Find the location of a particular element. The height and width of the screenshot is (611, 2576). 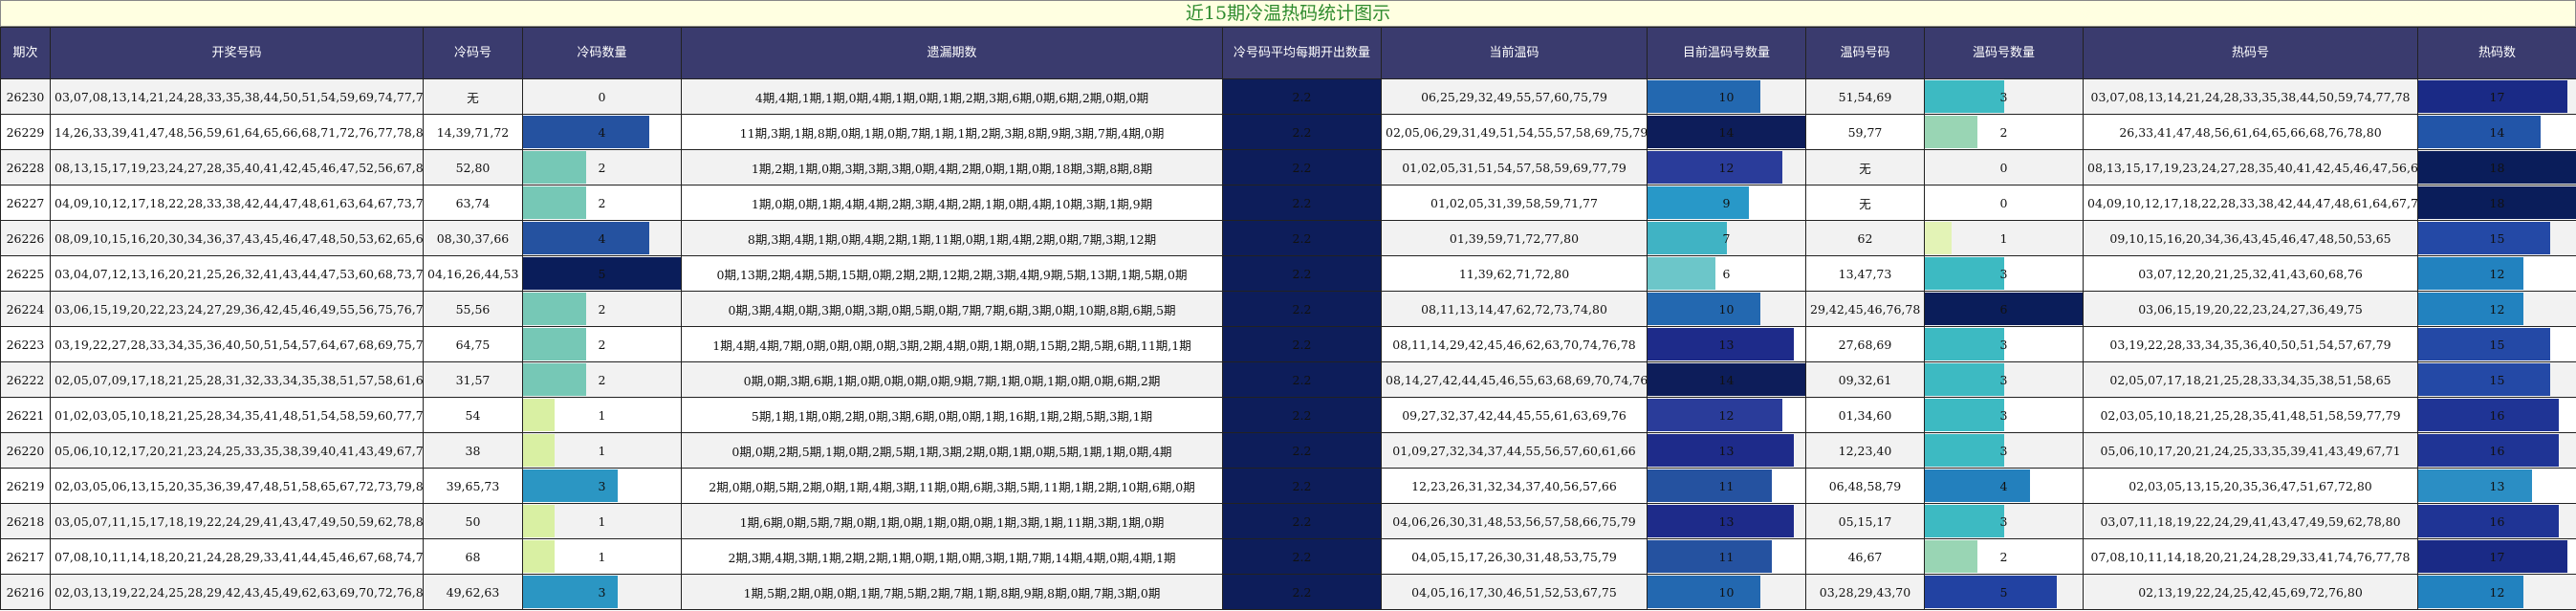

issue-cell: 26229 is located at coordinates (25, 132).